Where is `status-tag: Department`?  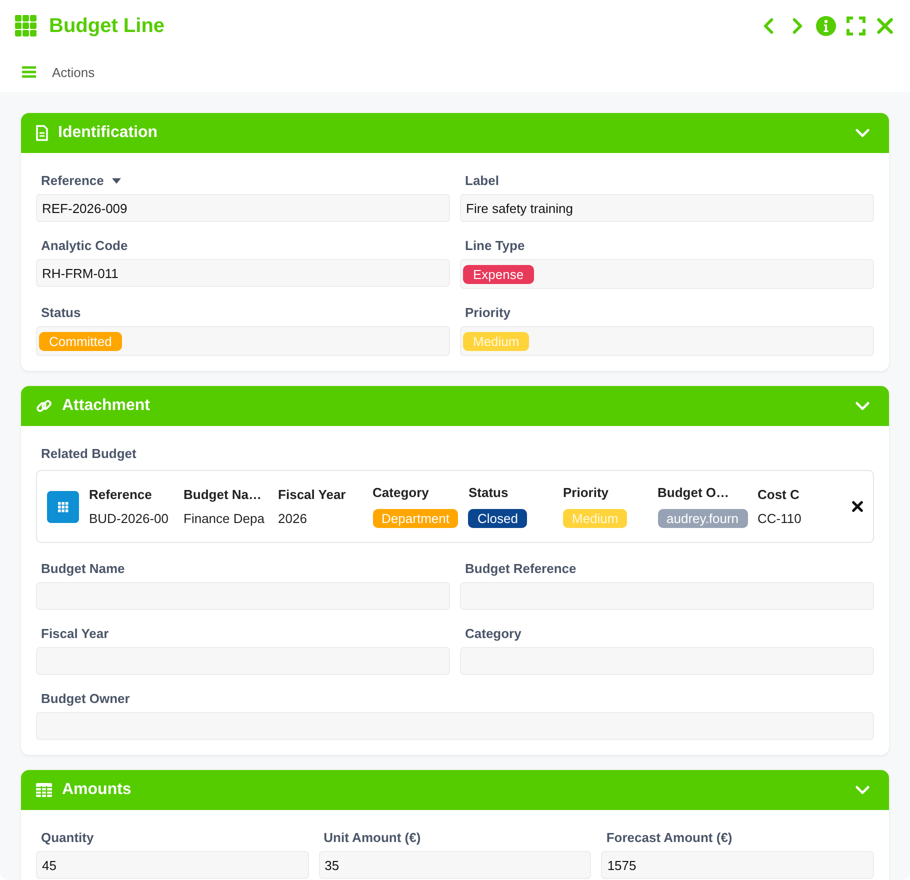
status-tag: Department is located at coordinates (415, 518).